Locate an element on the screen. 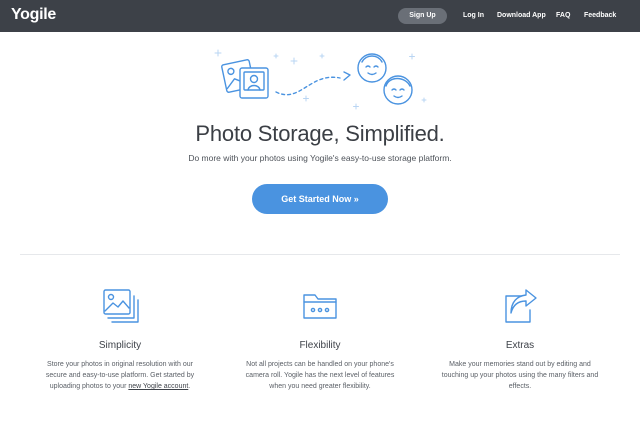  login-link: Log In is located at coordinates (473, 16).